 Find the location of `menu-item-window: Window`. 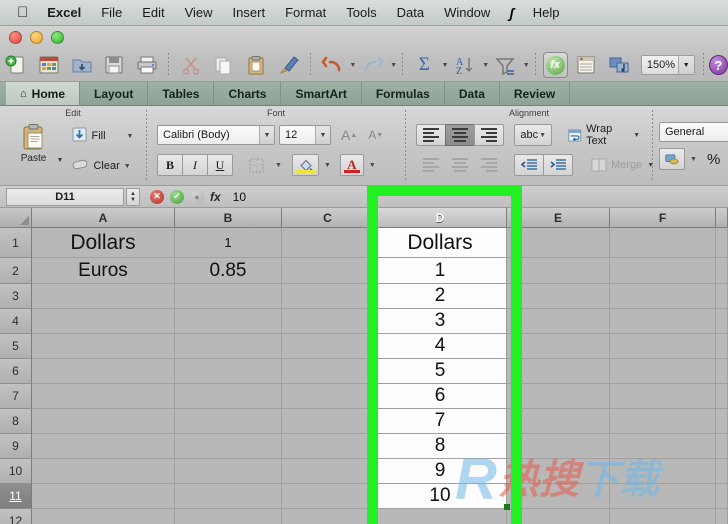

menu-item-window: Window is located at coordinates (467, 12).